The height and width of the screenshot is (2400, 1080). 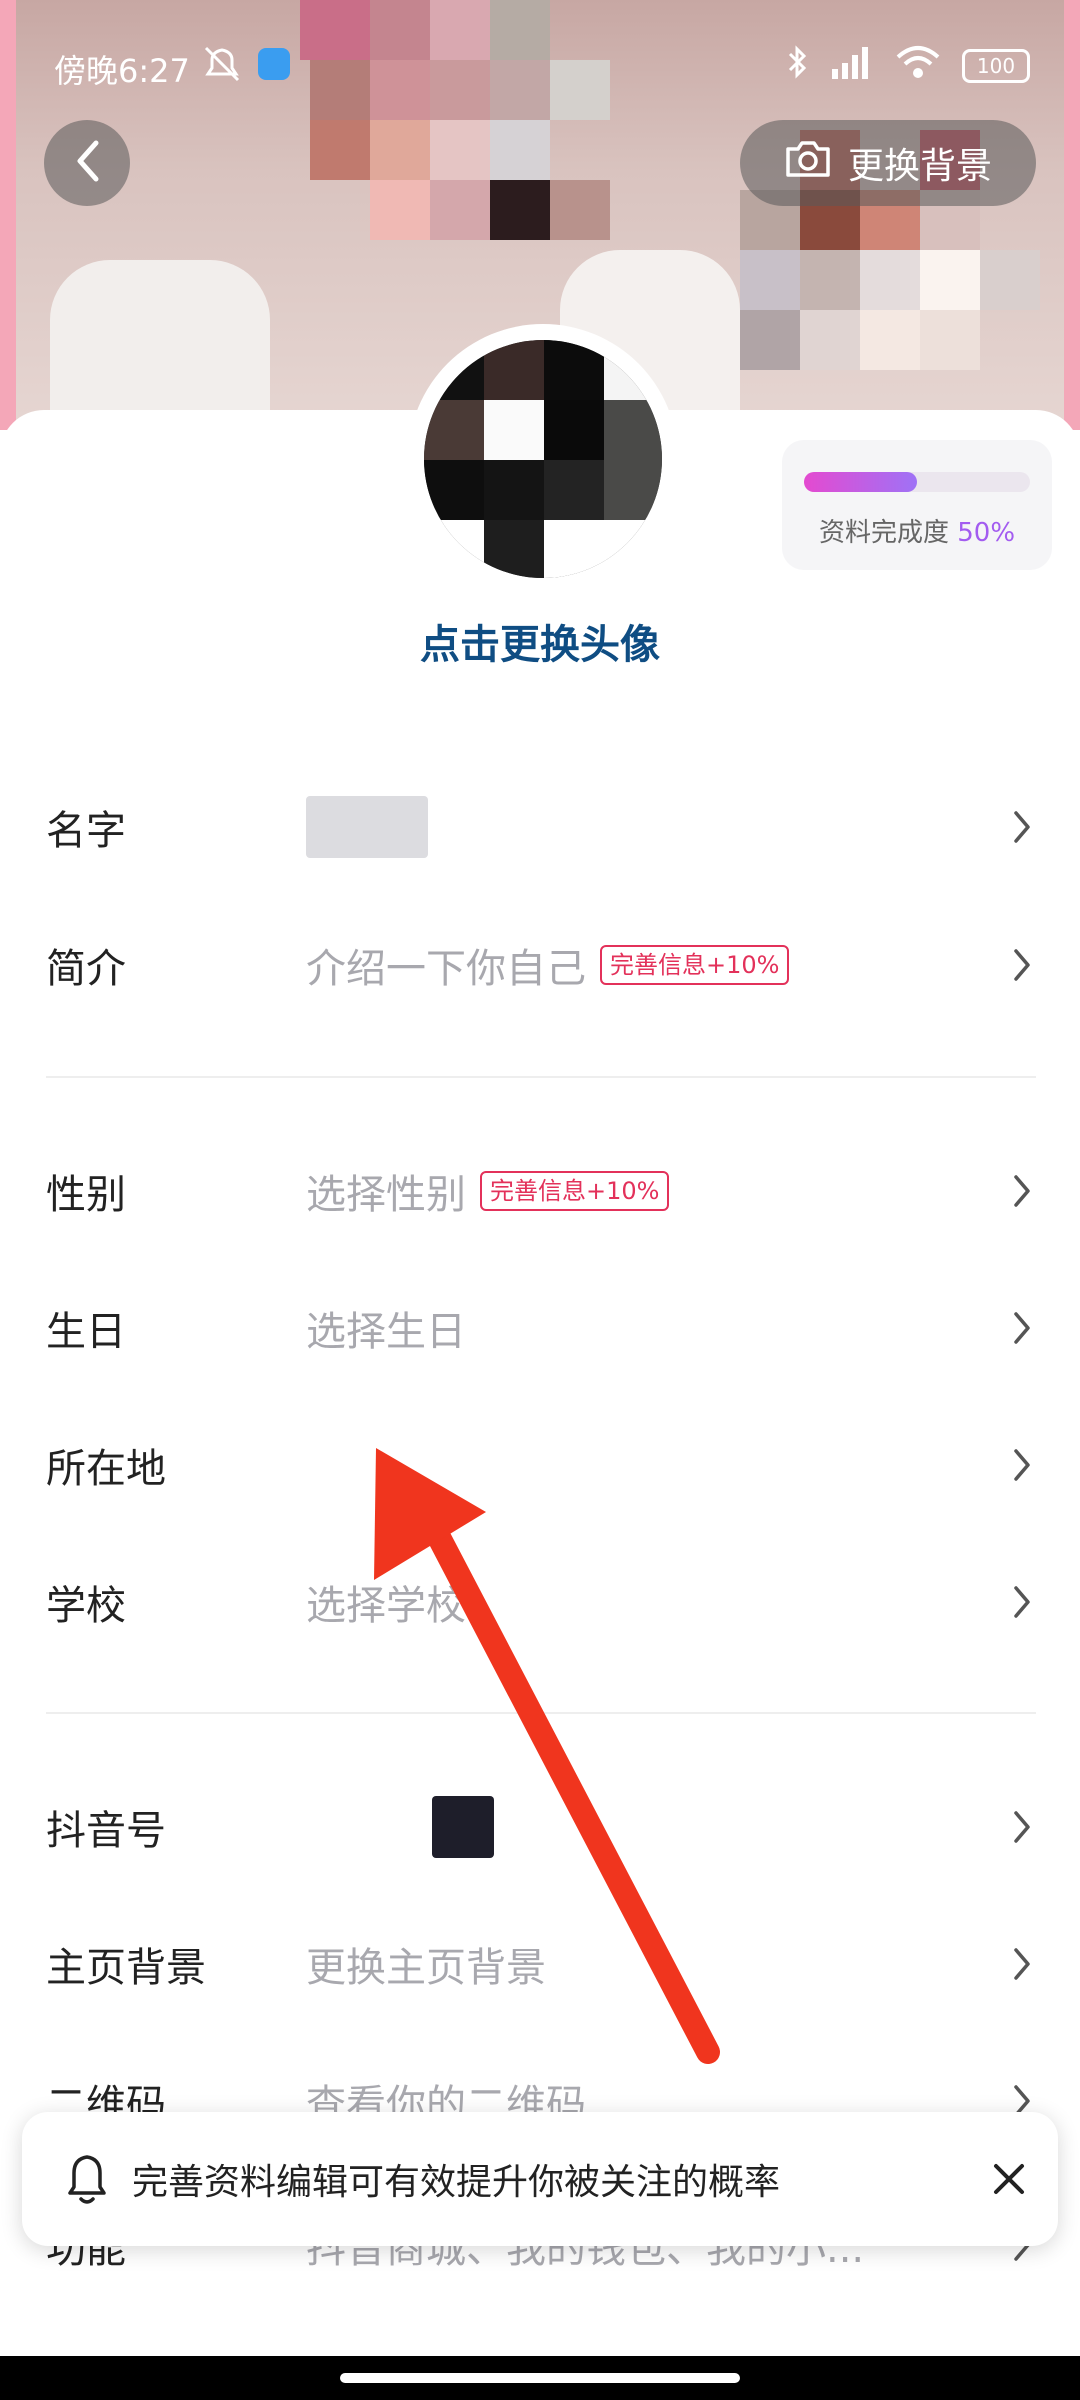 What do you see at coordinates (540, 1827) in the screenshot?
I see `row-douyin-id: 抖音号` at bounding box center [540, 1827].